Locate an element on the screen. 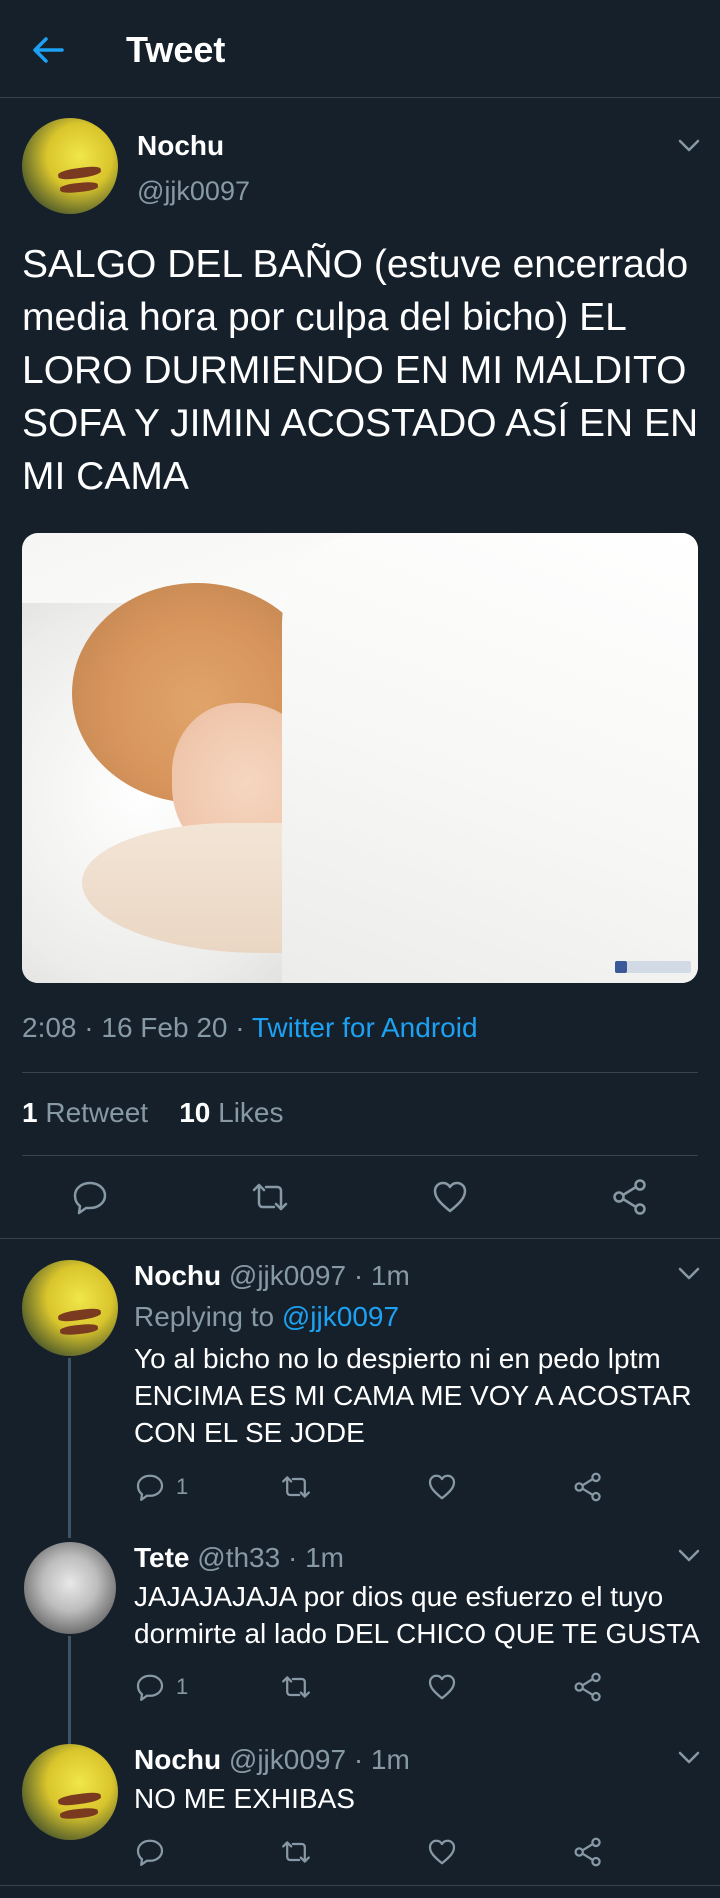  author-name: Tete is located at coordinates (162, 1557).